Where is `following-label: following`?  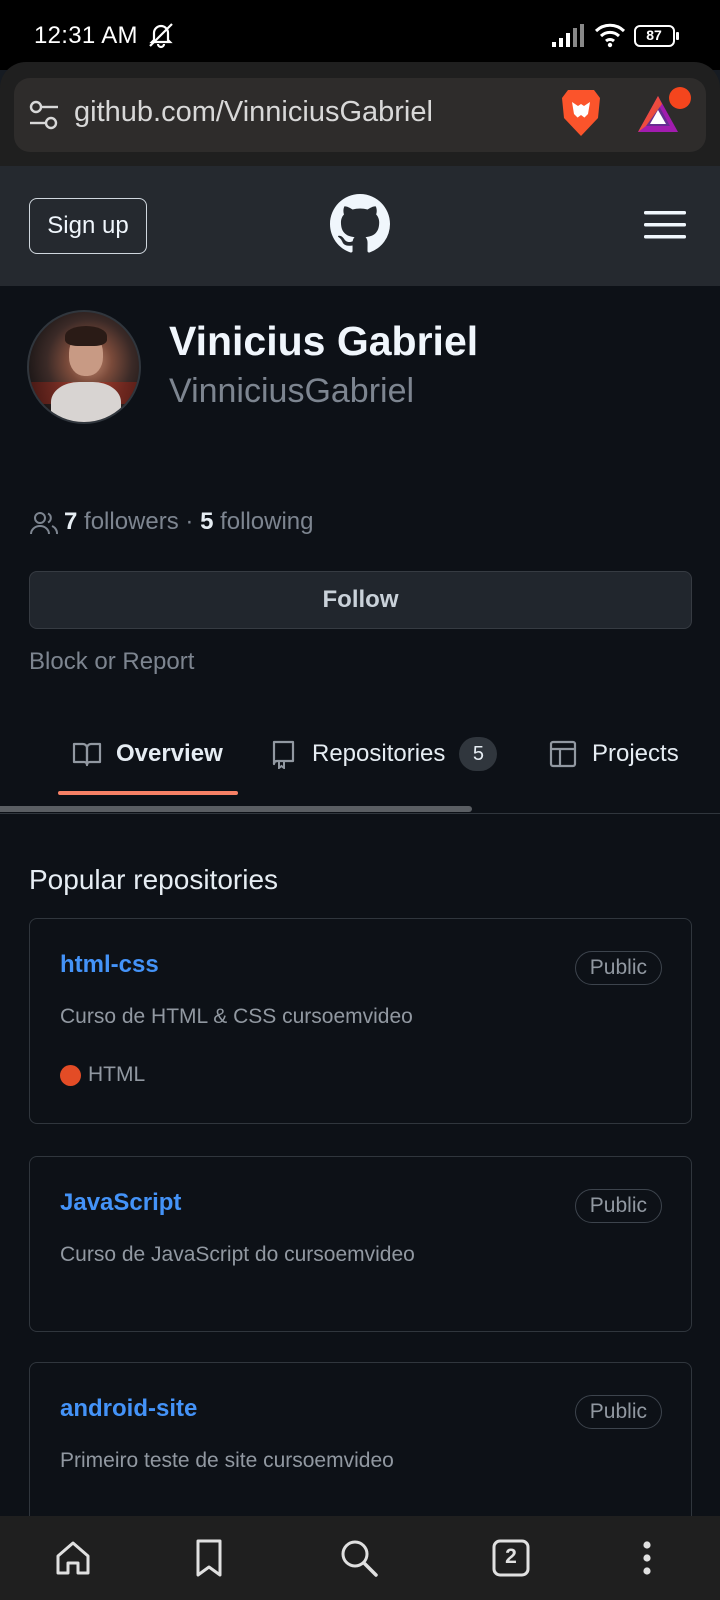
following-label: following is located at coordinates (266, 521).